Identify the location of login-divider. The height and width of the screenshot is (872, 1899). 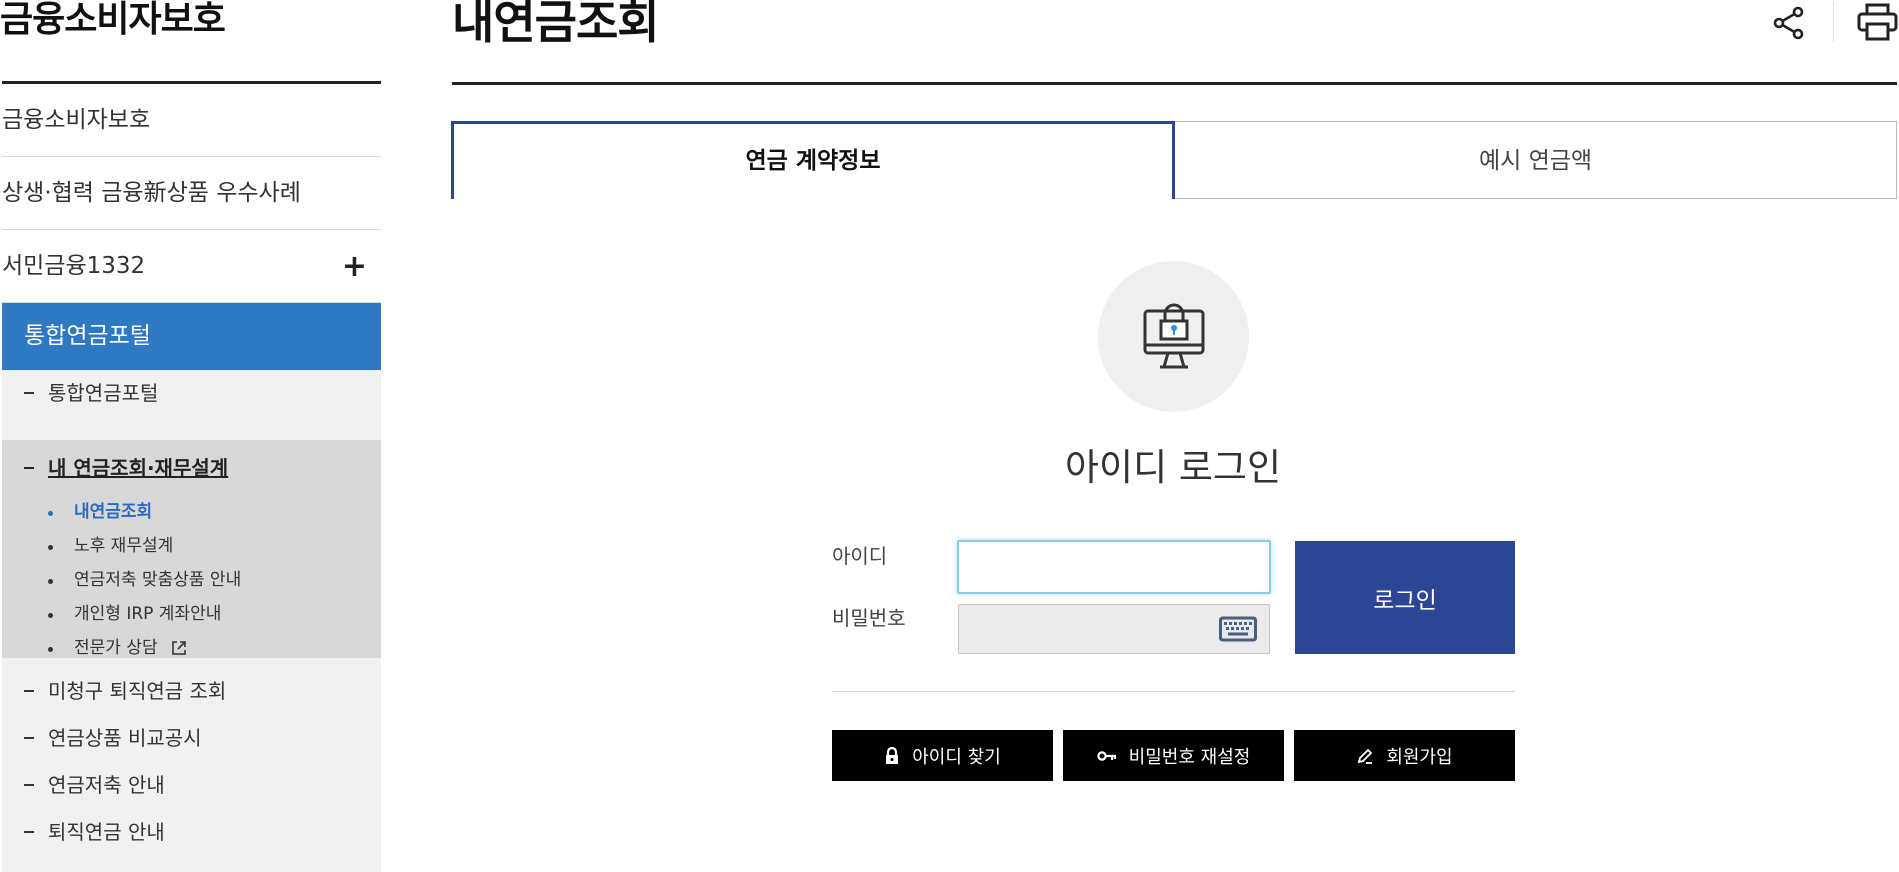
(1173, 691).